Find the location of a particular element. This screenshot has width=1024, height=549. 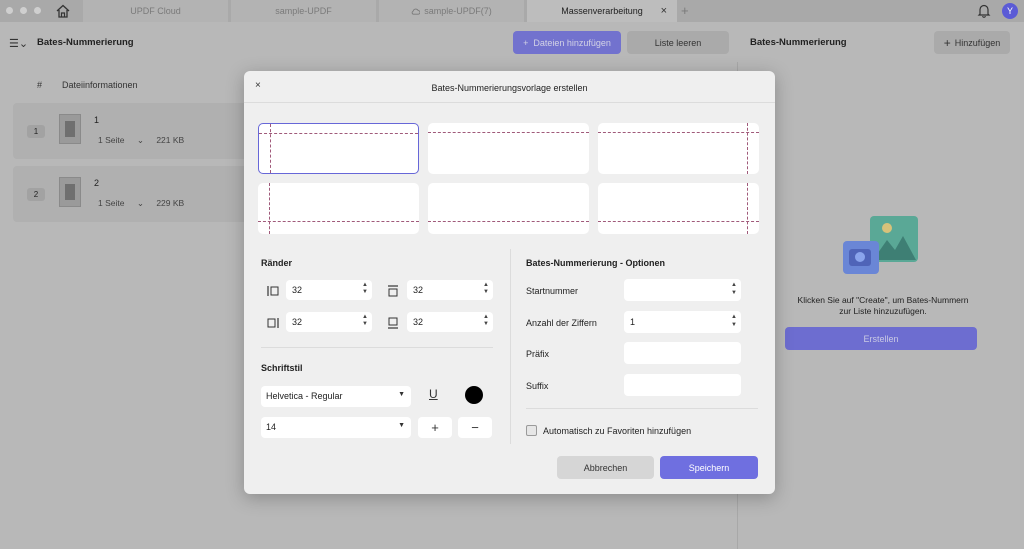

page-title: Bates-Nummerierung is located at coordinates (85, 42).